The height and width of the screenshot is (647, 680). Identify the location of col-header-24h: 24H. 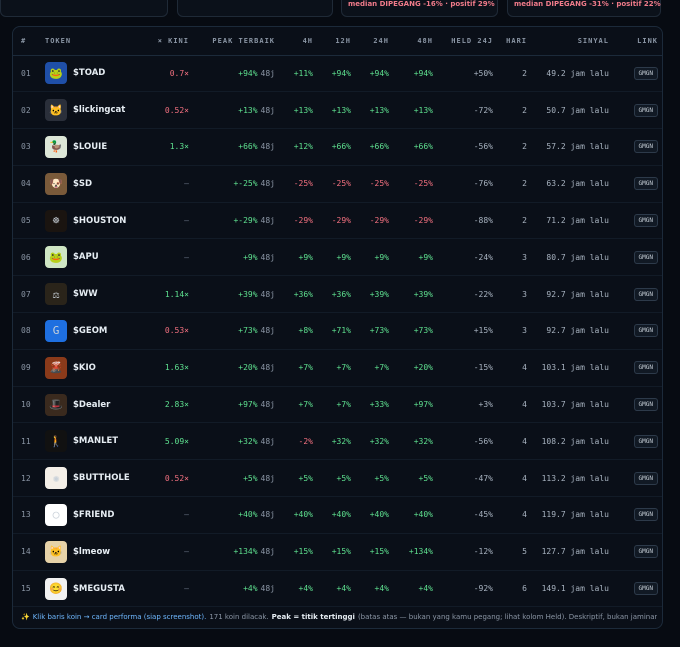
(376, 41).